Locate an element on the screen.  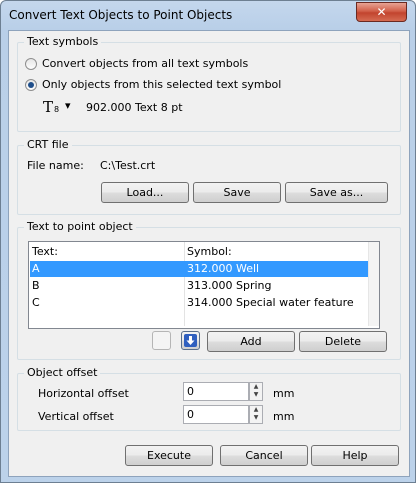
delete-button: Delete is located at coordinates (343, 341).